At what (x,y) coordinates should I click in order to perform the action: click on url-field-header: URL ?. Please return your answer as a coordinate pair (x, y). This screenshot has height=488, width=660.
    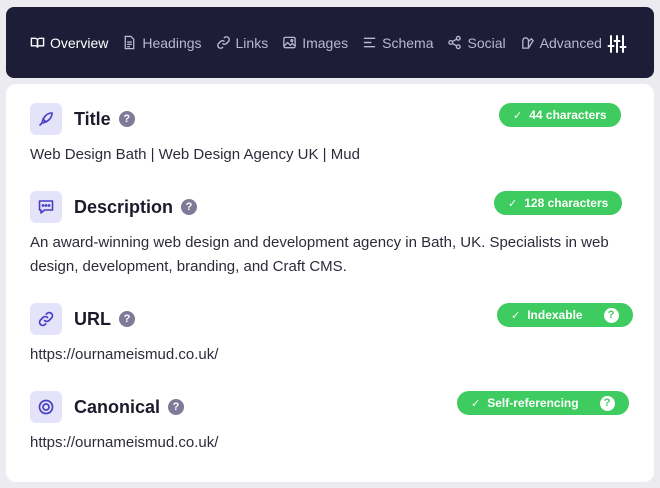
    Looking at the image, I should click on (82, 319).